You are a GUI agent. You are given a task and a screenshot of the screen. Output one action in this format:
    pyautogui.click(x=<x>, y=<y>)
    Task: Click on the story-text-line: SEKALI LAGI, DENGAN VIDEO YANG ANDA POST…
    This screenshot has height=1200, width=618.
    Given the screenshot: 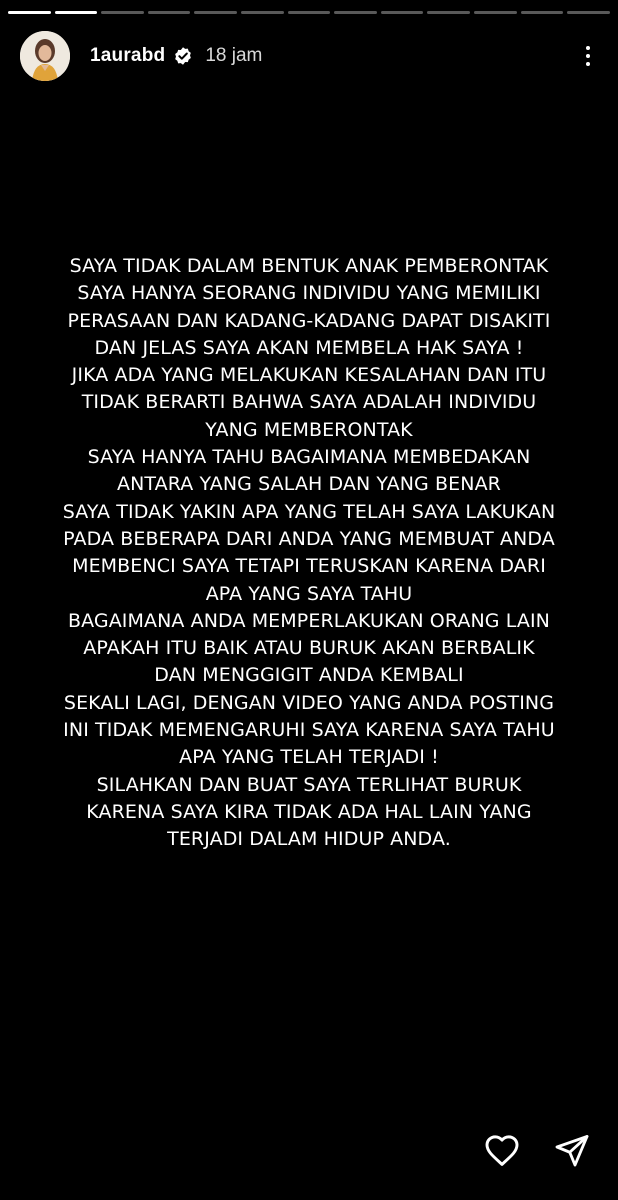 What is the action you would take?
    pyautogui.click(x=309, y=702)
    